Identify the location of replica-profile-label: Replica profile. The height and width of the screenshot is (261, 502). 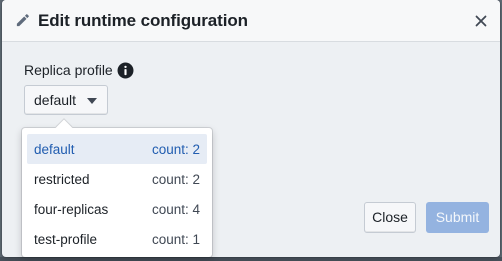
(68, 70).